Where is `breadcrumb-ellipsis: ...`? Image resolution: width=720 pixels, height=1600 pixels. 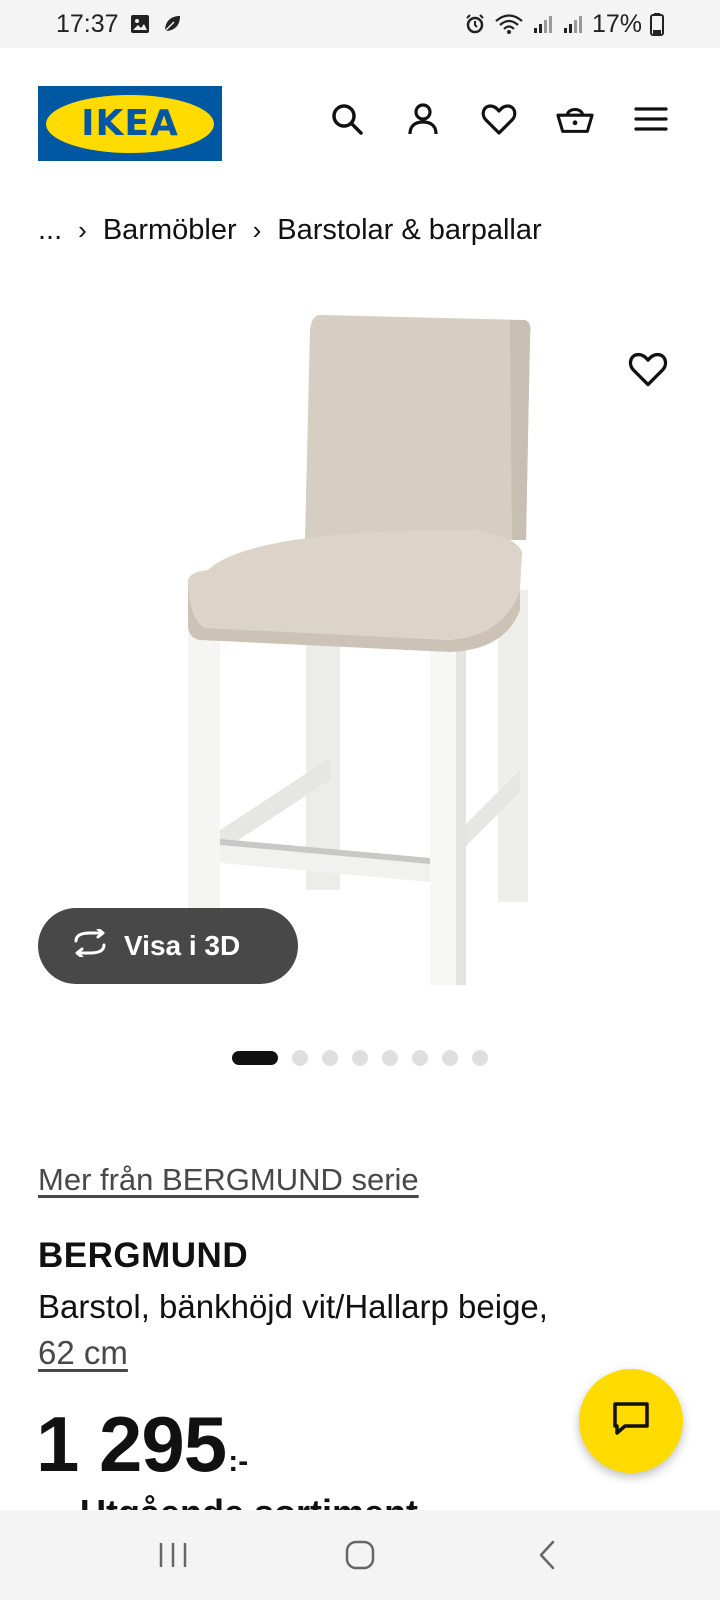
breadcrumb-ellipsis: ... is located at coordinates (50, 230).